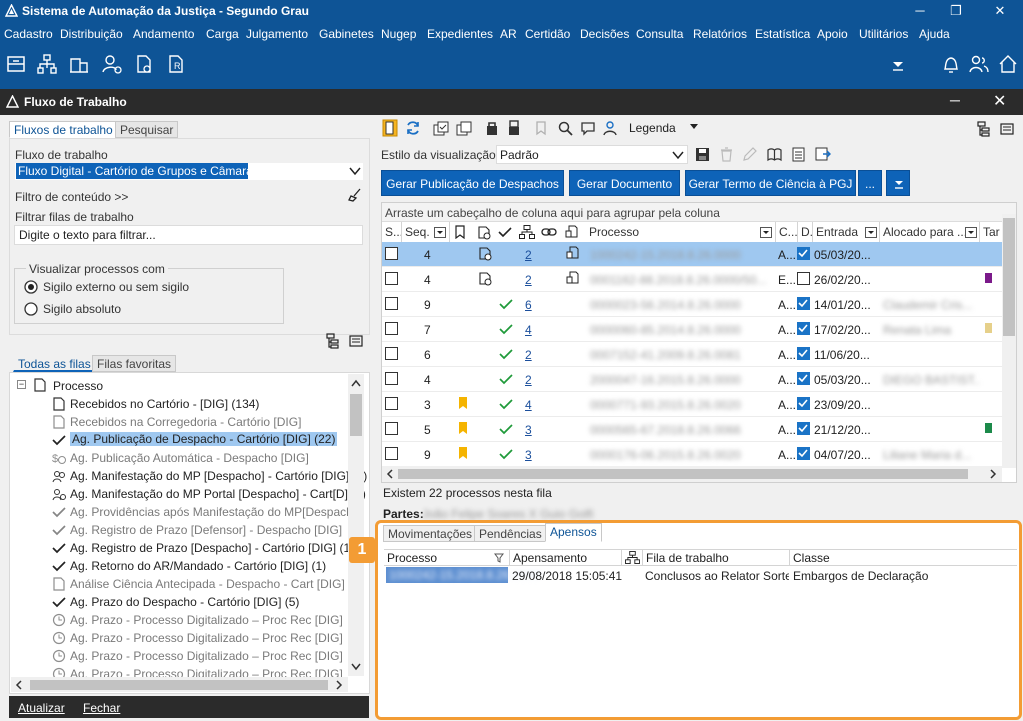 Image resolution: width=1023 pixels, height=721 pixels. I want to click on caret-down-icon, so click(694, 127).